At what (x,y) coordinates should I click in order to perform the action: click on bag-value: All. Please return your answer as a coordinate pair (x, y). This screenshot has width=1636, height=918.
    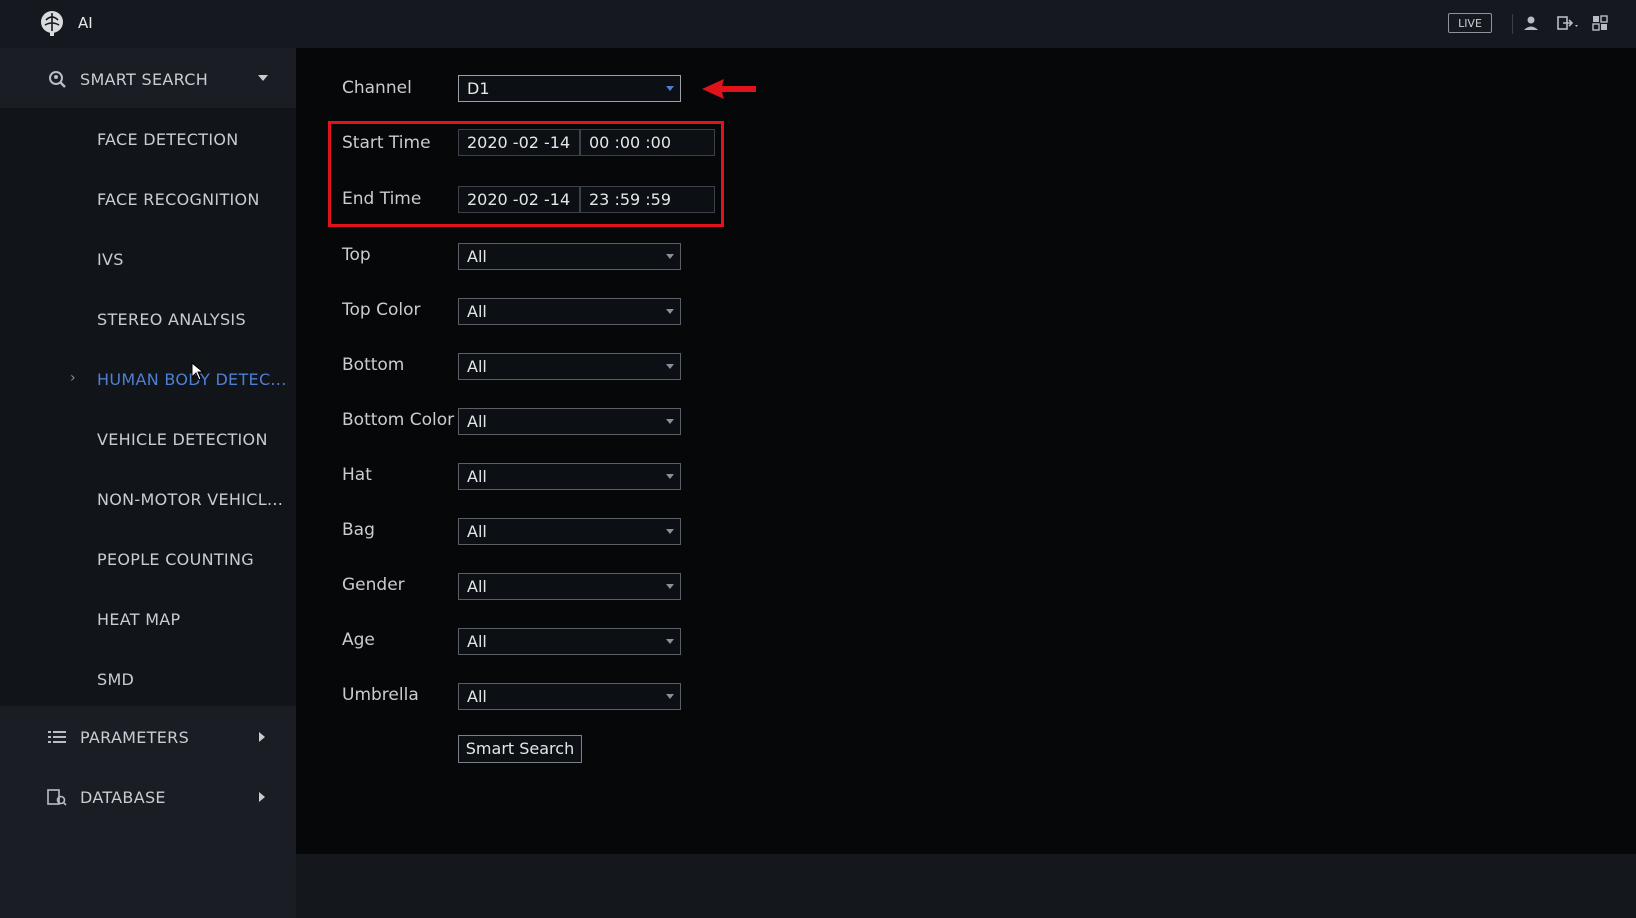
    Looking at the image, I should click on (477, 531).